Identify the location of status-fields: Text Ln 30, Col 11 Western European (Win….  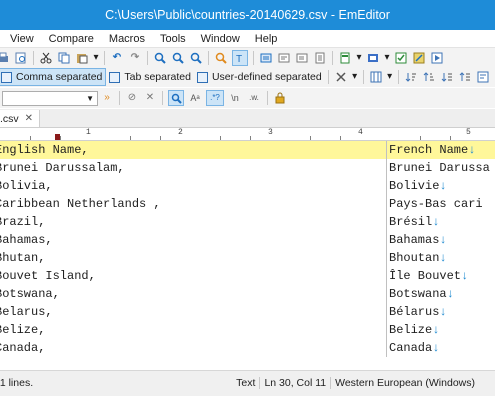
(355, 383).